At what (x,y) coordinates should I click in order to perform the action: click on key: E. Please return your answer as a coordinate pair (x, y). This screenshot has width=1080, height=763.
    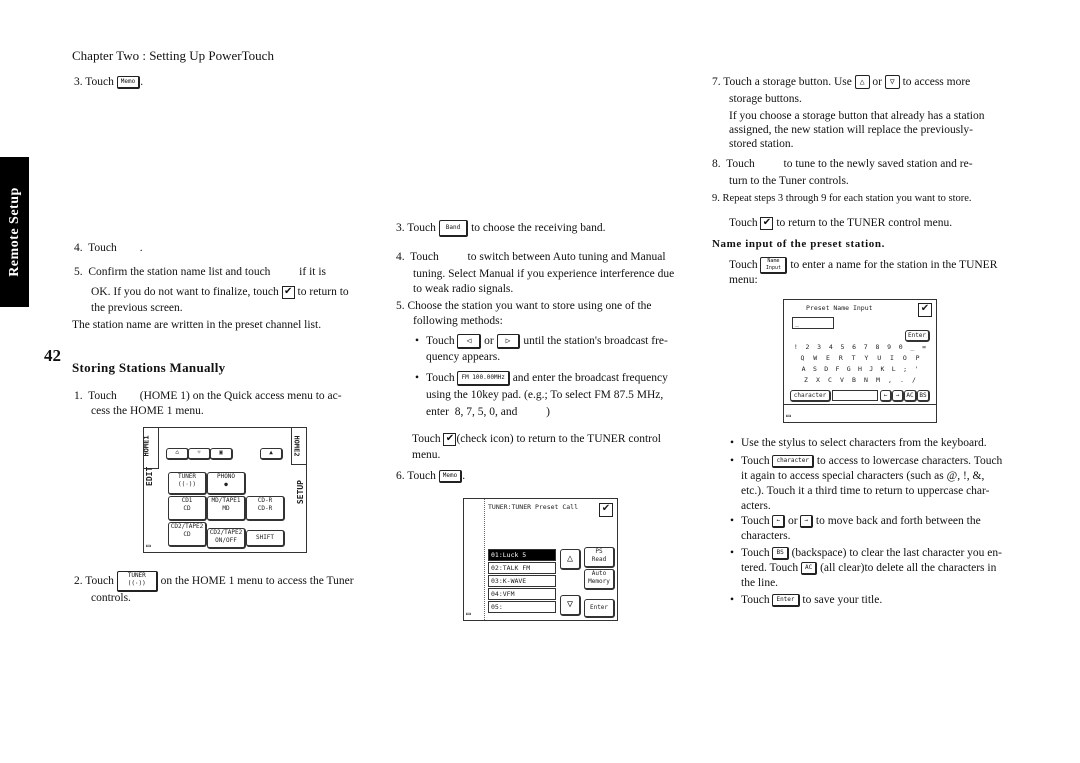
    Looking at the image, I should click on (828, 358).